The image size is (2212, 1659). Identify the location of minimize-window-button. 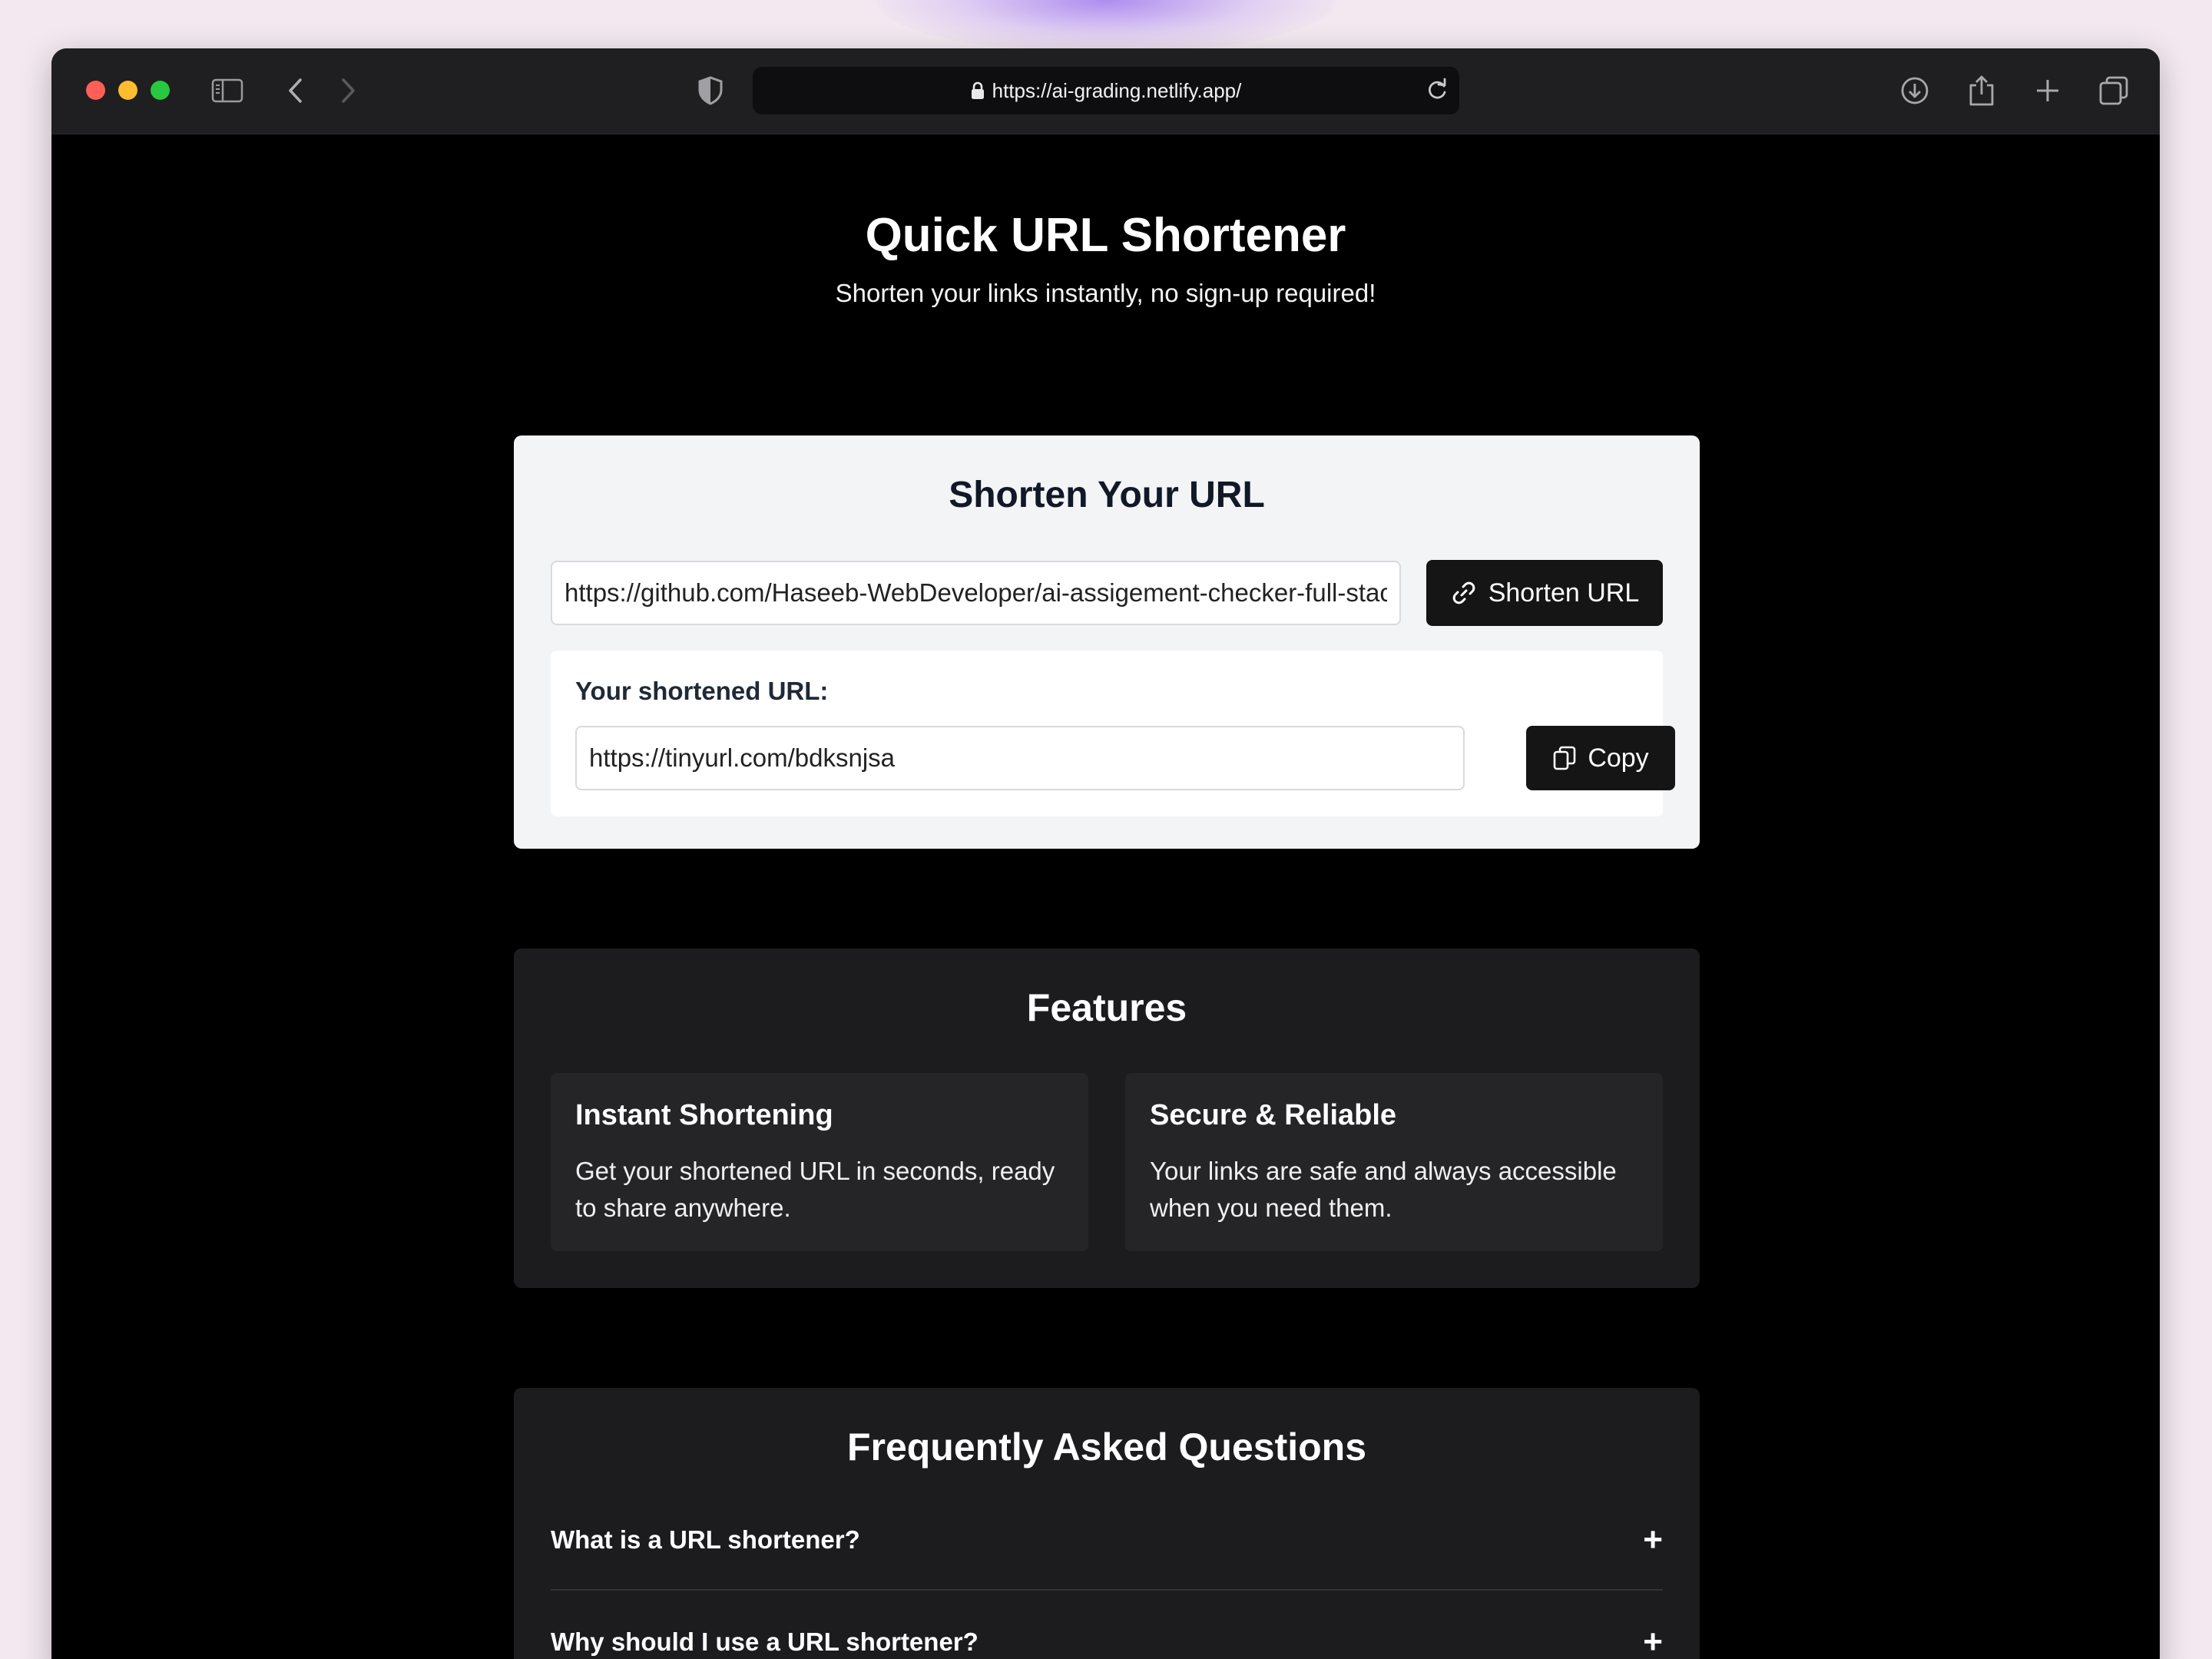
(127, 90).